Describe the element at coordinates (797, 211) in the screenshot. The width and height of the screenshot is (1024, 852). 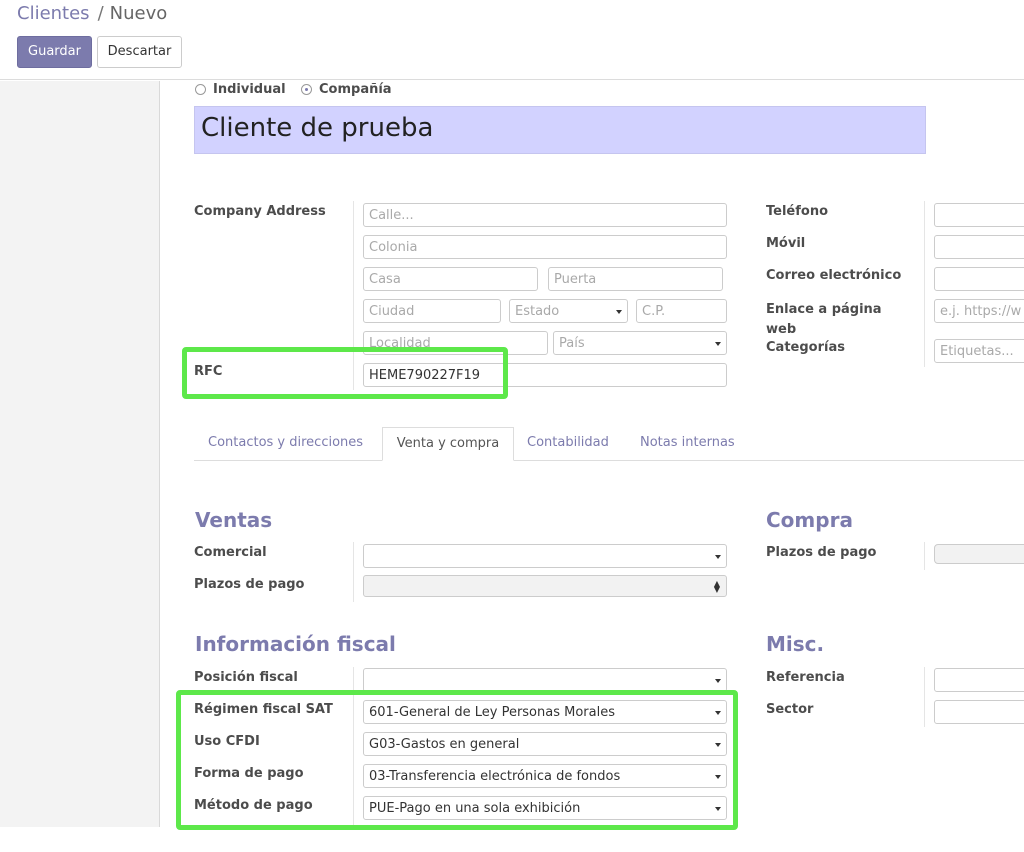
I see `phone-label: Teléfono` at that location.